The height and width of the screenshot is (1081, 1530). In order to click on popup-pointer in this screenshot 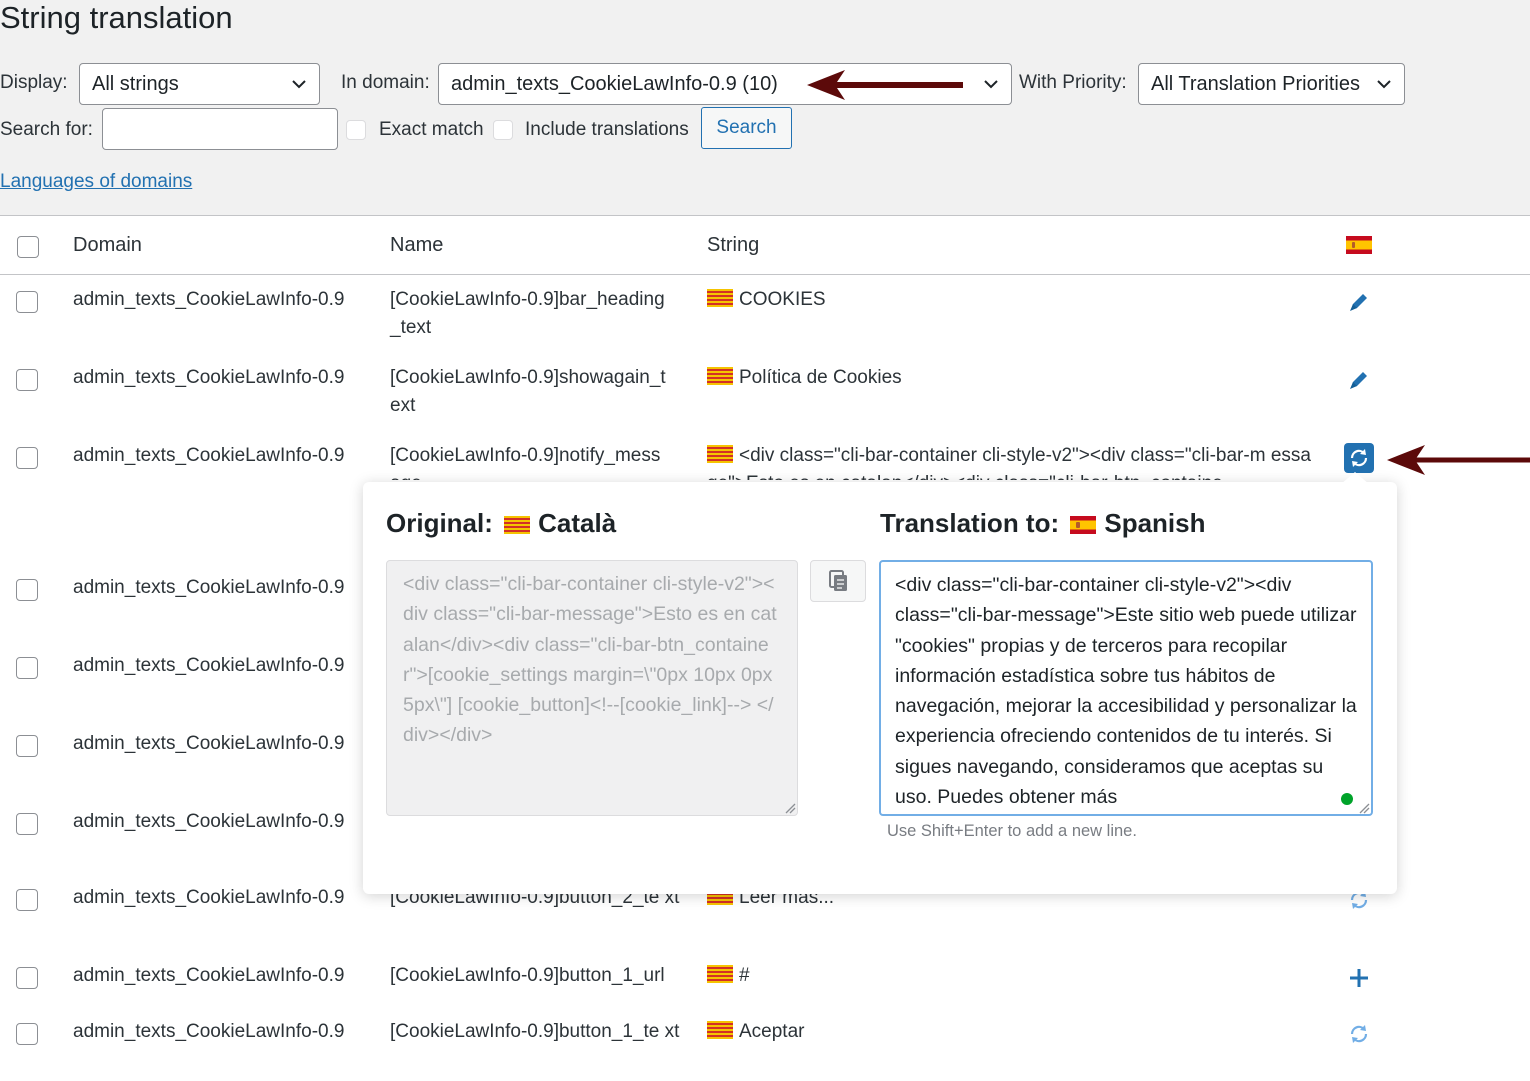, I will do `click(1355, 478)`.